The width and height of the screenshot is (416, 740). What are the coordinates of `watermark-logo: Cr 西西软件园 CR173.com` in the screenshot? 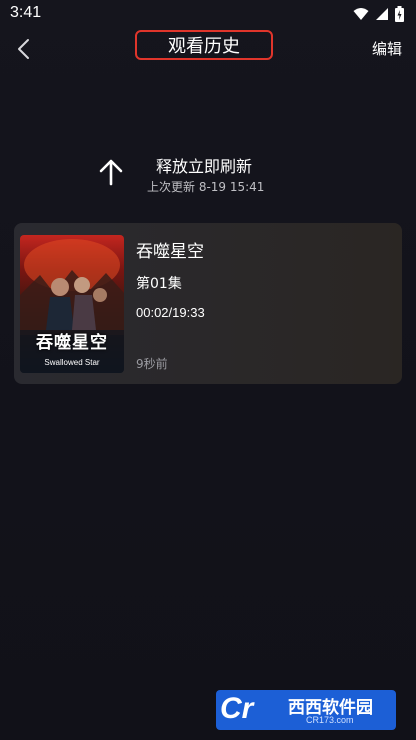 It's located at (306, 710).